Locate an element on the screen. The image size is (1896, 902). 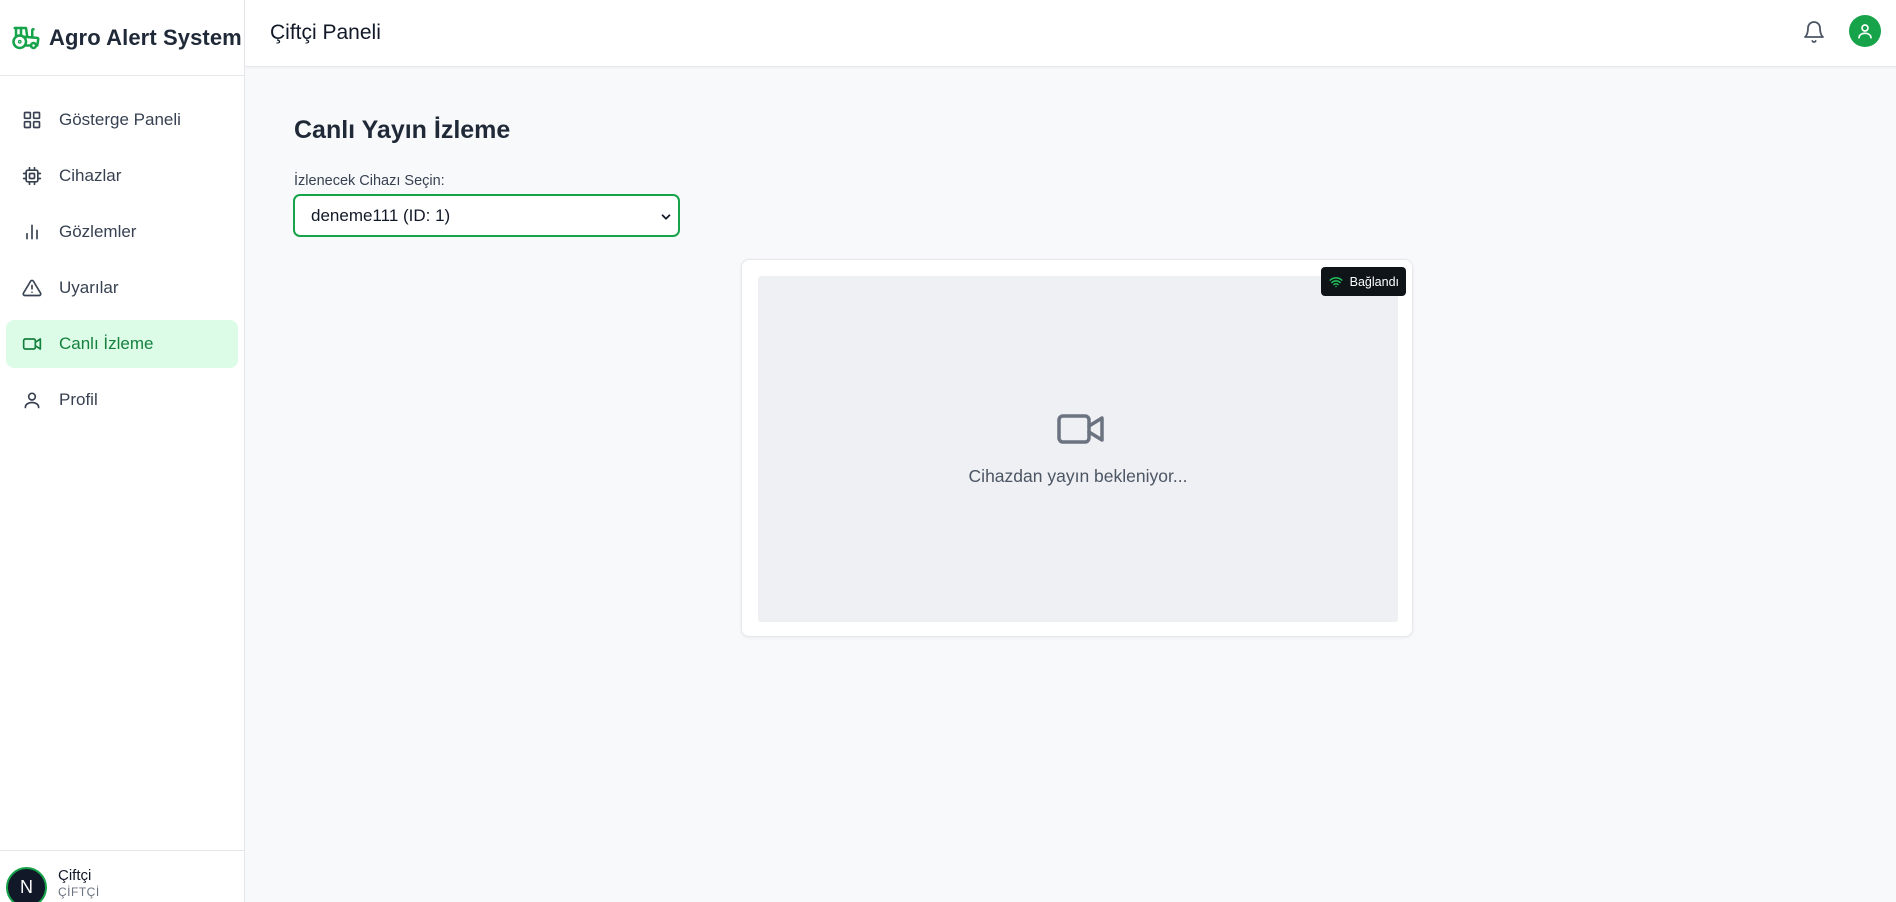
sidebar-user: N Çiftçi ÇİFTÇİ is located at coordinates (122, 876).